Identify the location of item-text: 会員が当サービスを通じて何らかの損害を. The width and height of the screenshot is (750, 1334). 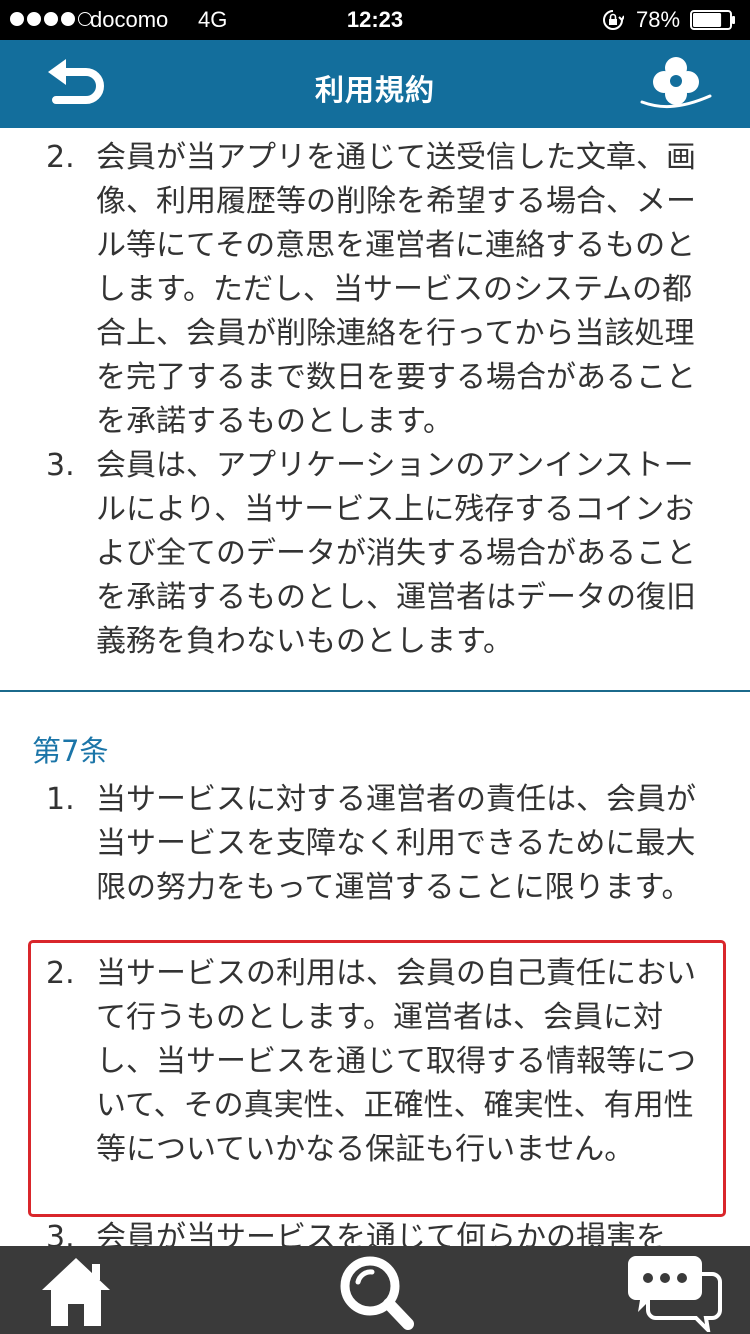
(381, 1233).